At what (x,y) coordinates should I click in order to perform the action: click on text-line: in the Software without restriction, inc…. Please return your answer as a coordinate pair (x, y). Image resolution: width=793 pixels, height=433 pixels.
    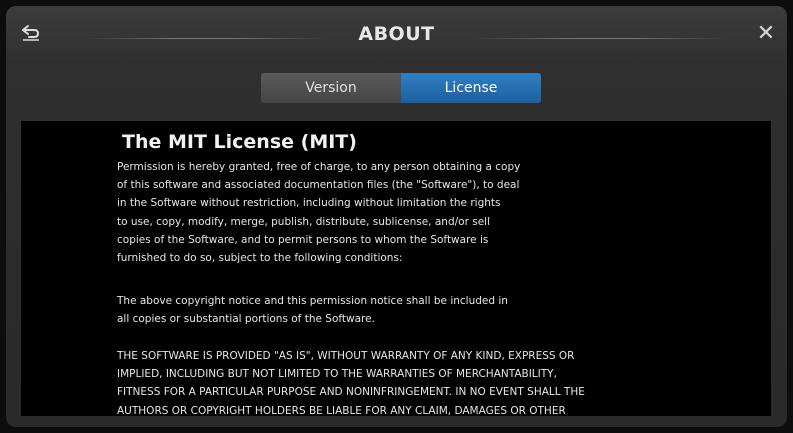
    Looking at the image, I should click on (309, 203).